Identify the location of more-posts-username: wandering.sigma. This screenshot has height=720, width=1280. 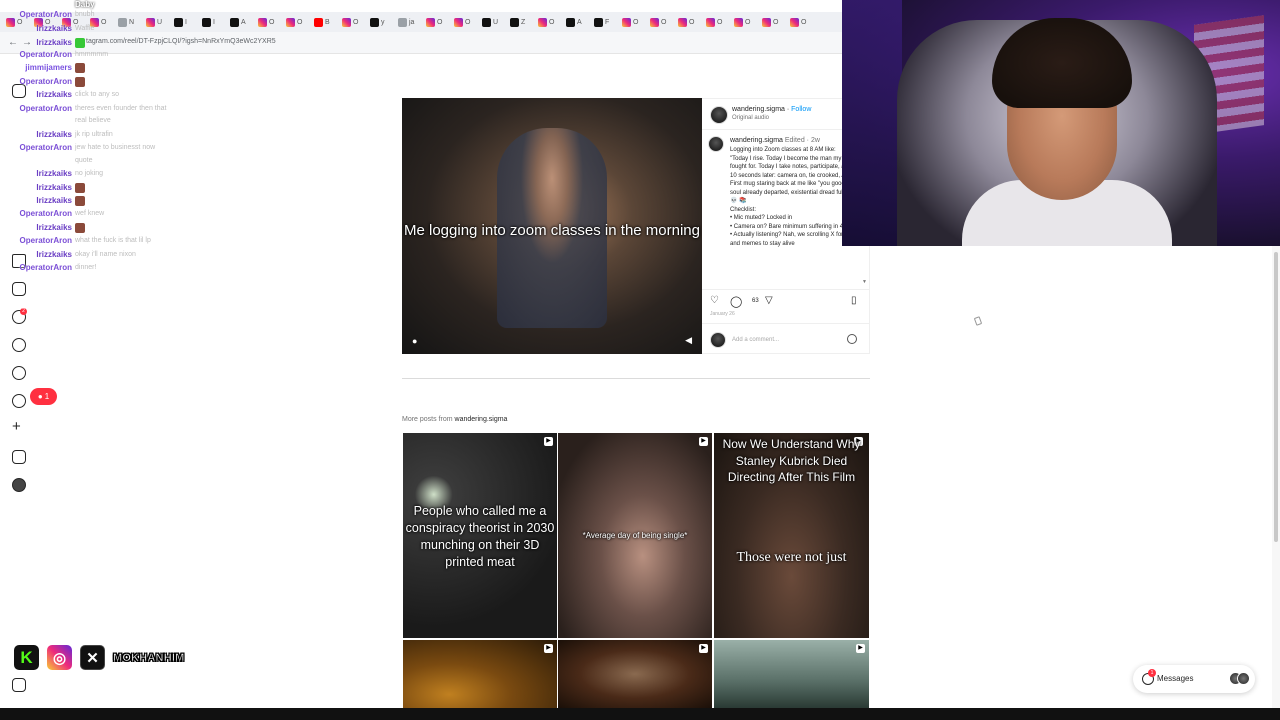
(481, 419).